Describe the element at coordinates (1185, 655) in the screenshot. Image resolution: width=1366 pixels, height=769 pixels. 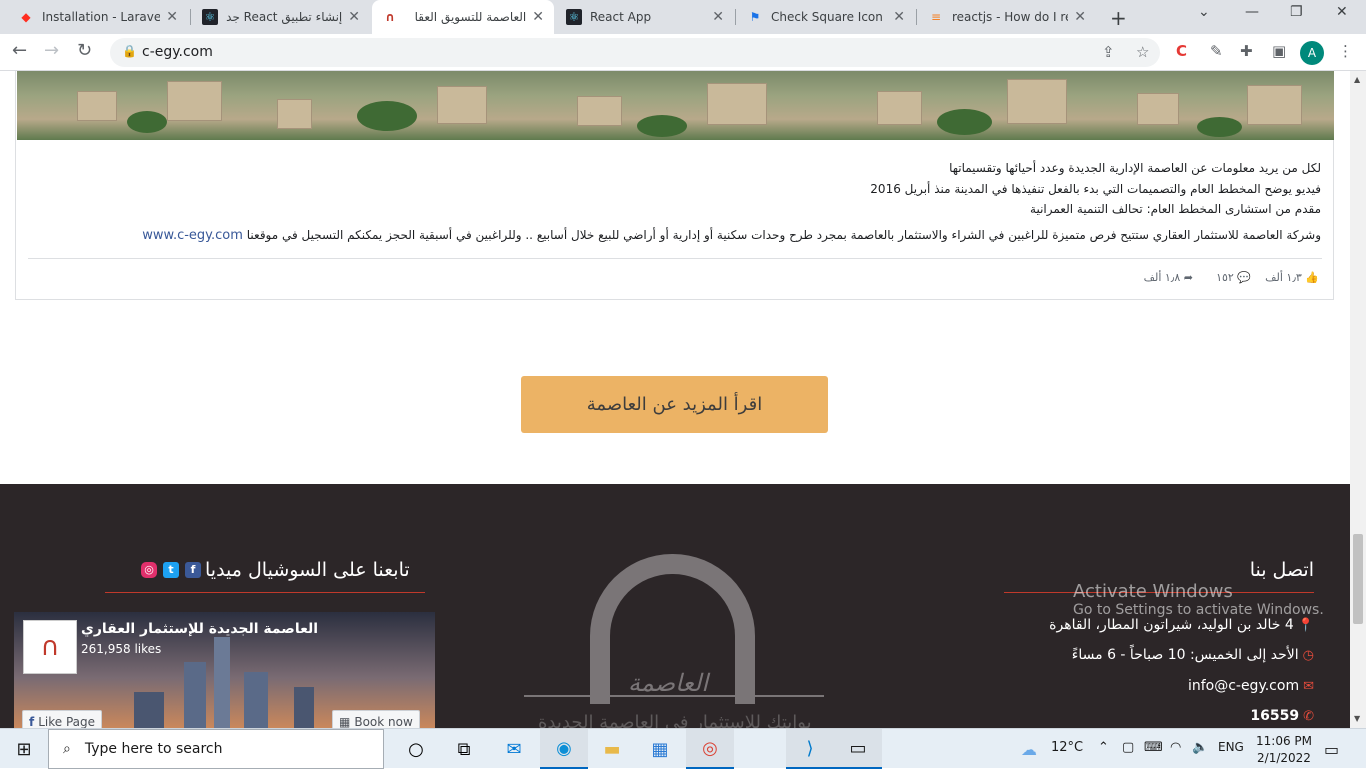
I see `hours-text: الأحد إلى الخميس: 10 صباحاً - 6 مساءً` at that location.